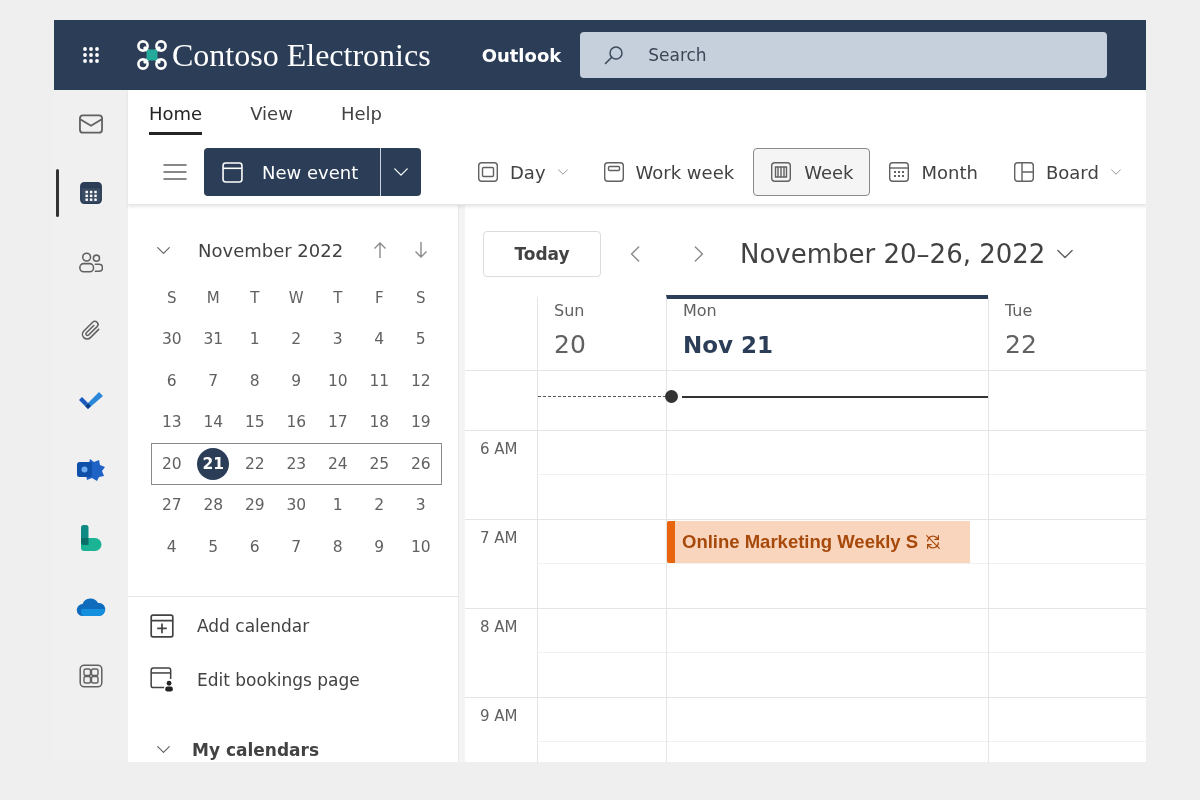 The width and height of the screenshot is (1200, 800). Describe the element at coordinates (91, 607) in the screenshot. I see `cloud-icon` at that location.